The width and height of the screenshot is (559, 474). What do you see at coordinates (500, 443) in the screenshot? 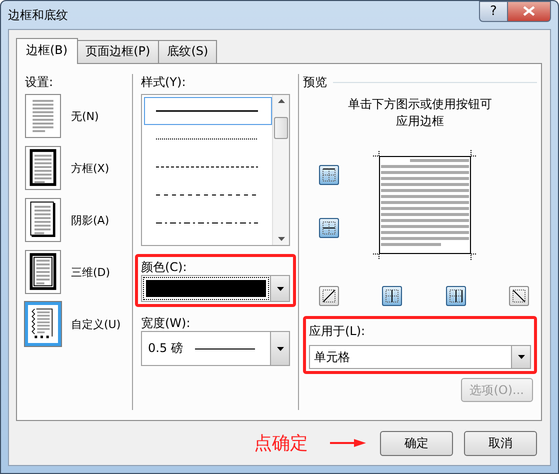
I see `cancel-button: 取消` at bounding box center [500, 443].